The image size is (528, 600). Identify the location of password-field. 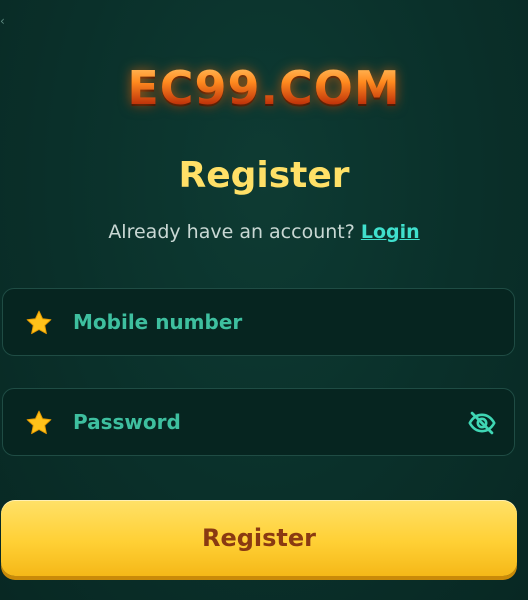
(258, 422).